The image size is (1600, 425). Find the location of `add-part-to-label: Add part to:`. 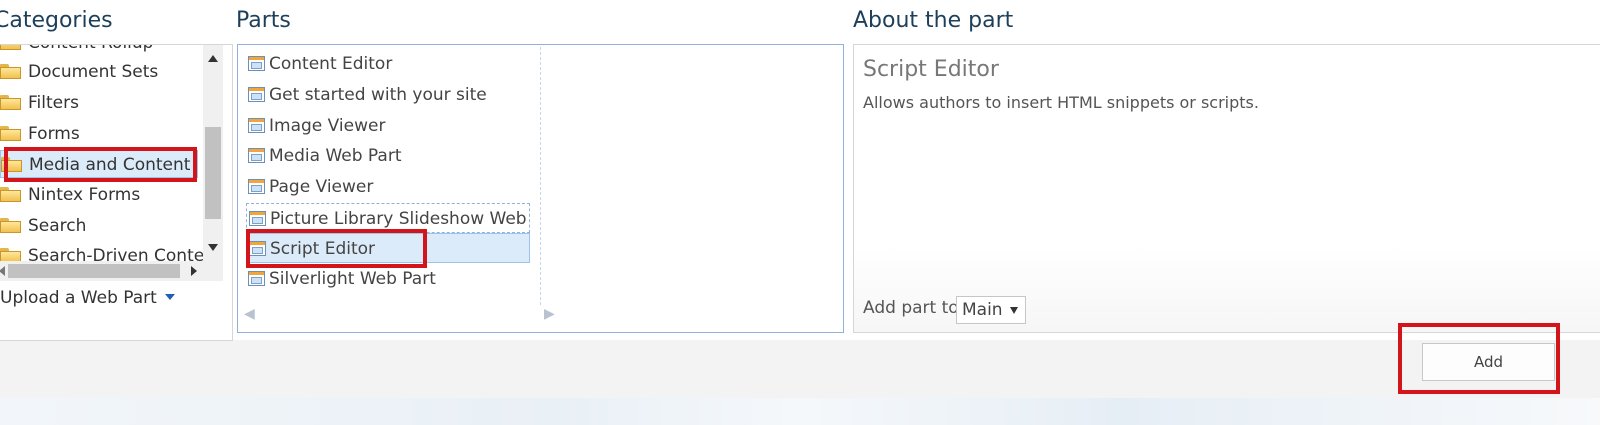

add-part-to-label: Add part to: is located at coordinates (914, 308).